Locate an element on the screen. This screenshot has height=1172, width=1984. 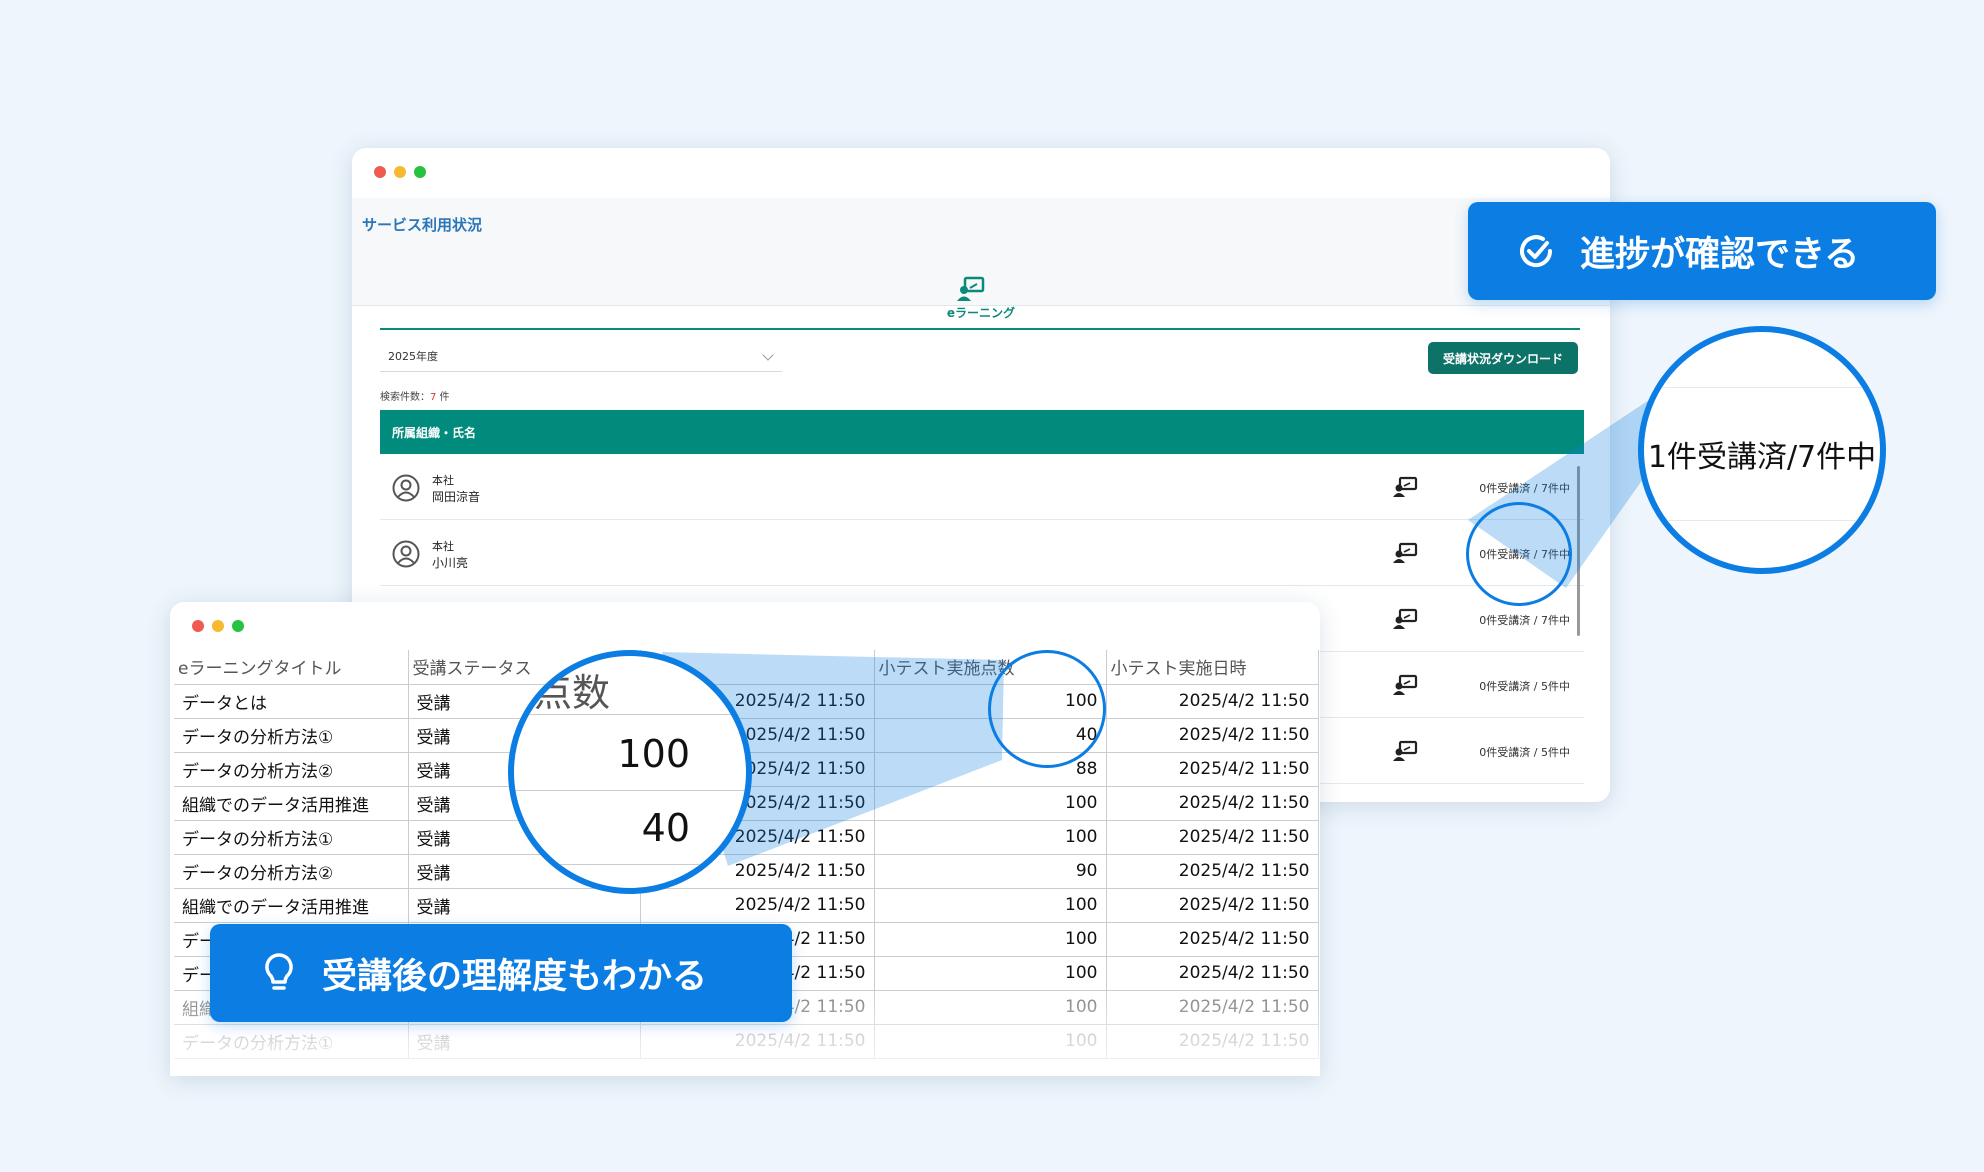
table-cell: 90 is located at coordinates (990, 871).